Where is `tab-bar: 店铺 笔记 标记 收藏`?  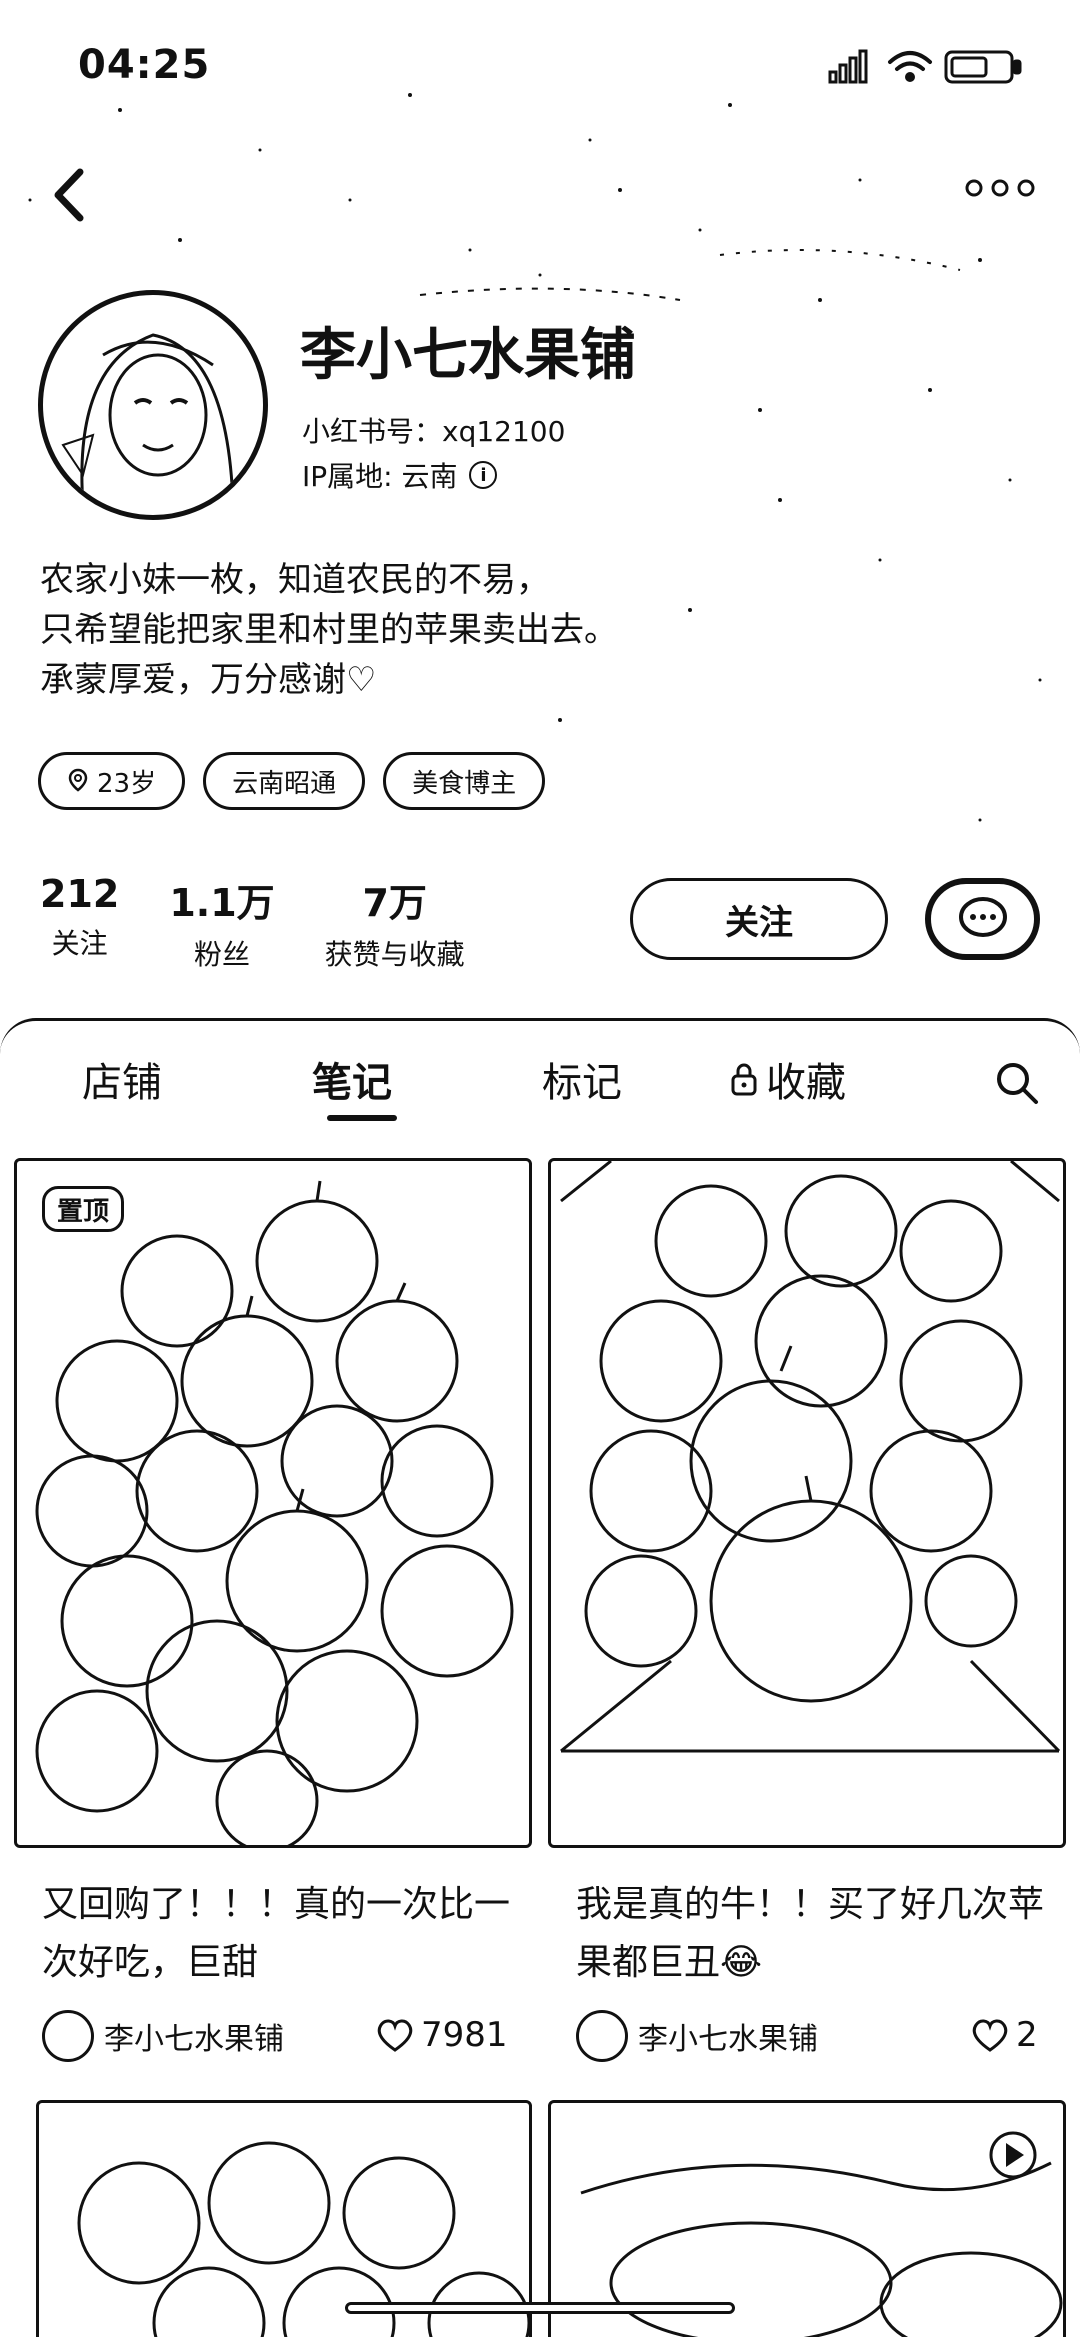 tab-bar: 店铺 笔记 标记 收藏 is located at coordinates (540, 1090).